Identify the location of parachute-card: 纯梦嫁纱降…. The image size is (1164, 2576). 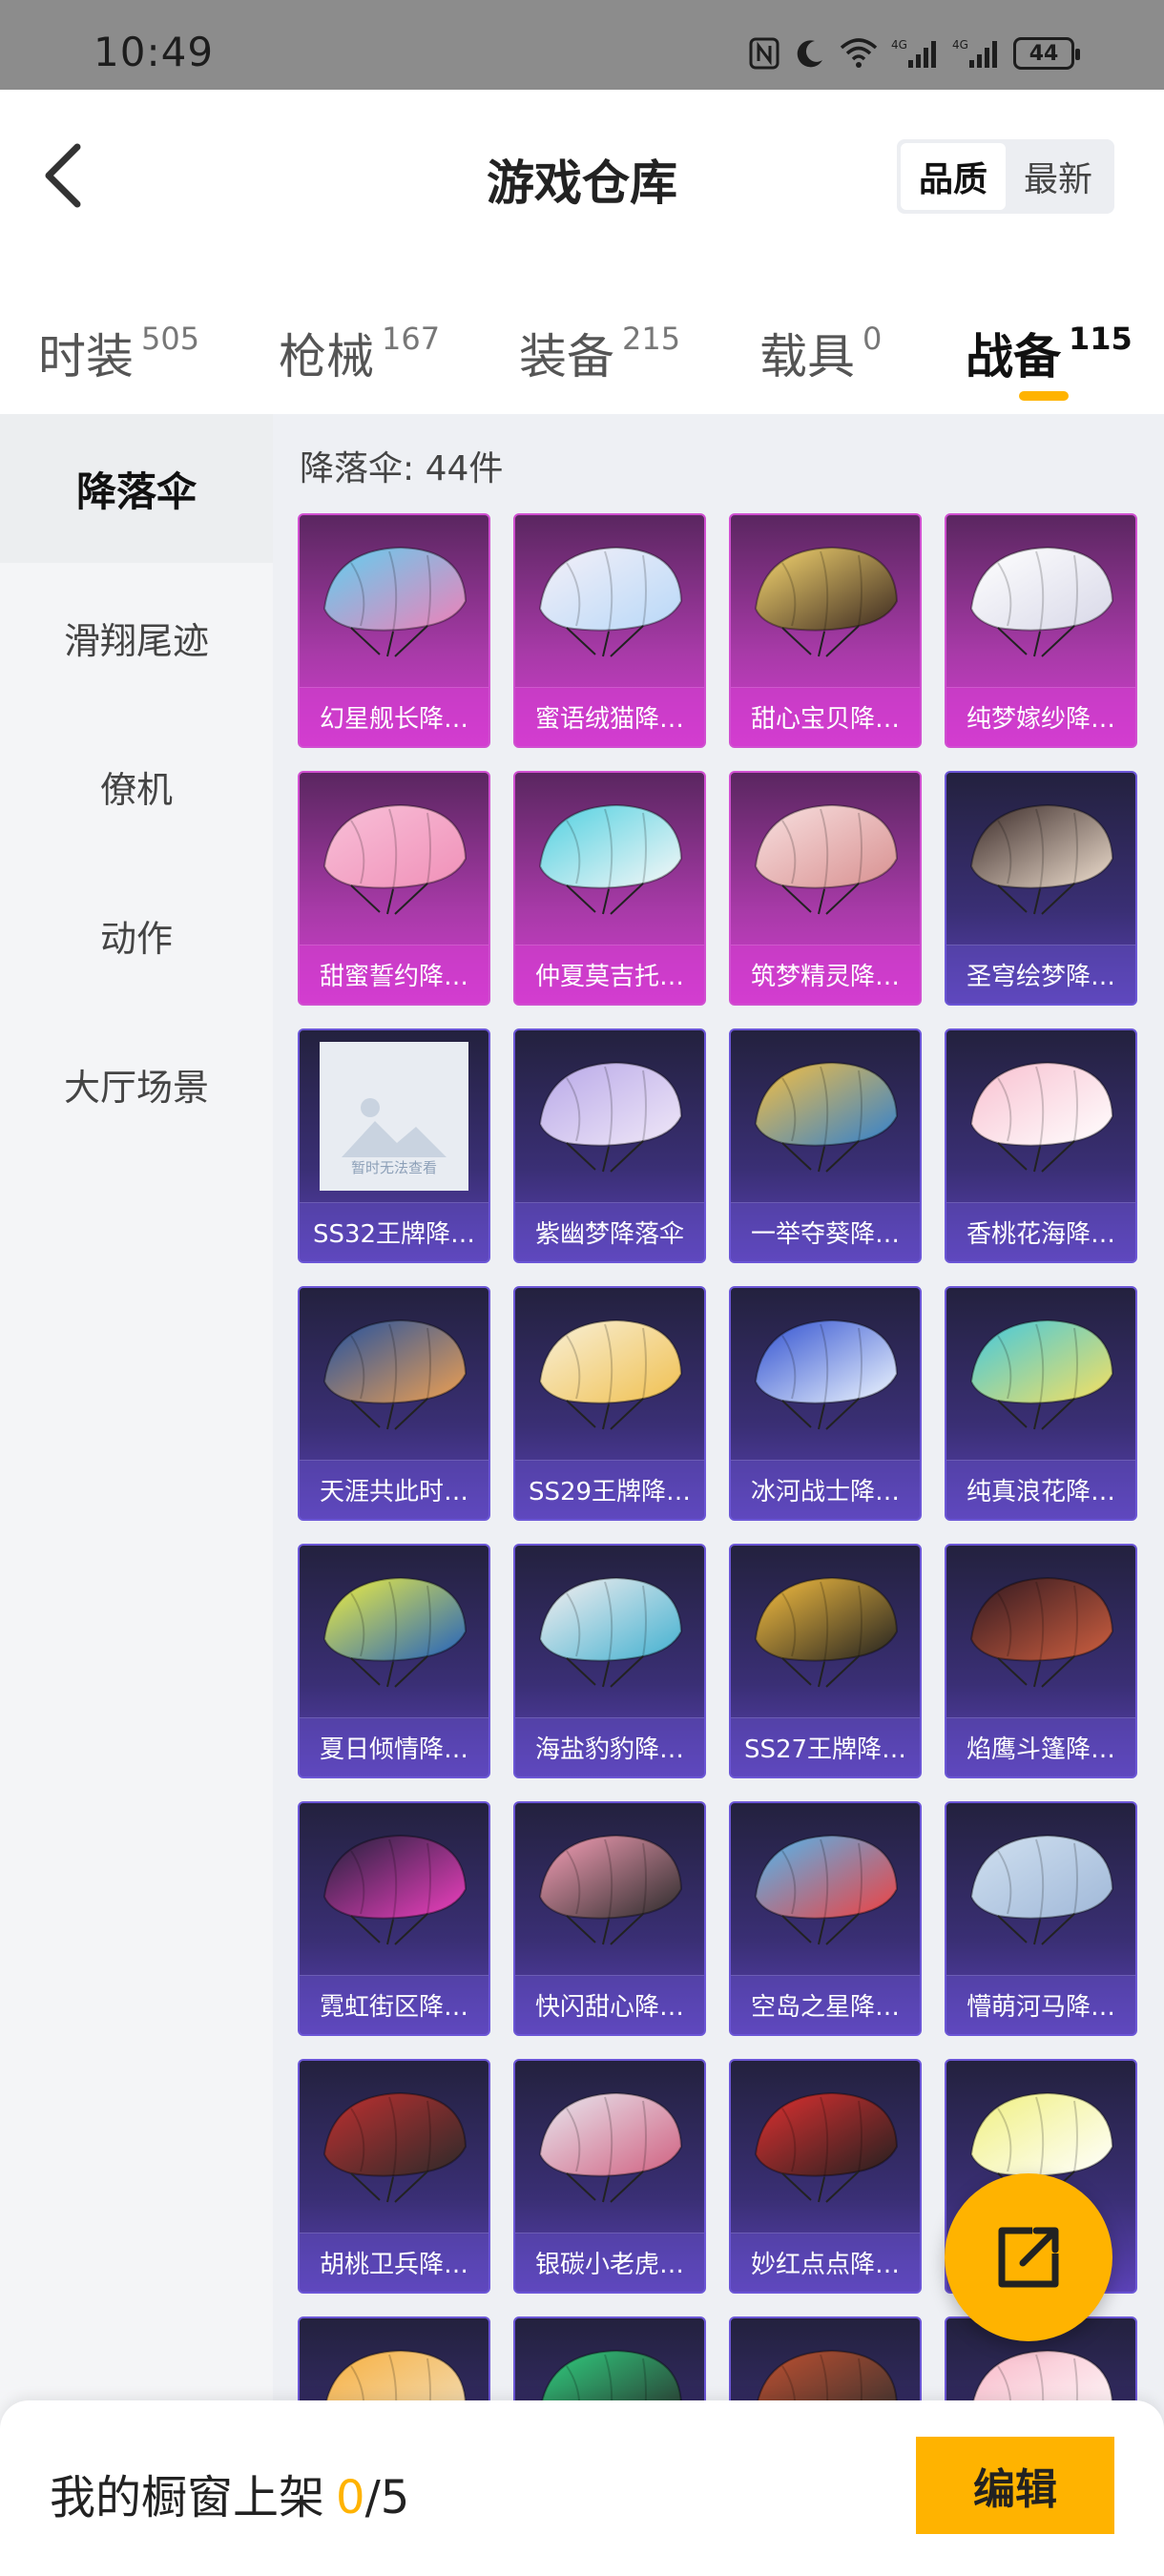
(1041, 630).